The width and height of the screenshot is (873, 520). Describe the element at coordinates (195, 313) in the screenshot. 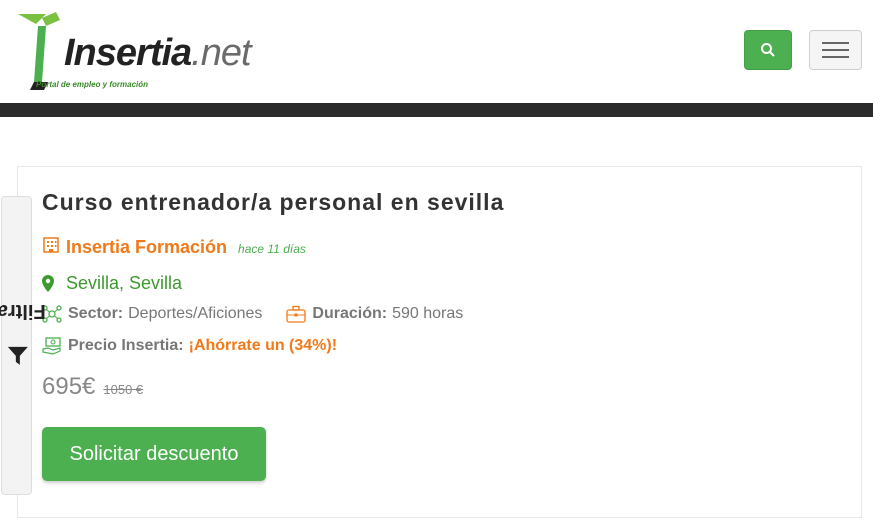

I see `sector-value: Deportes/Aficiones` at that location.